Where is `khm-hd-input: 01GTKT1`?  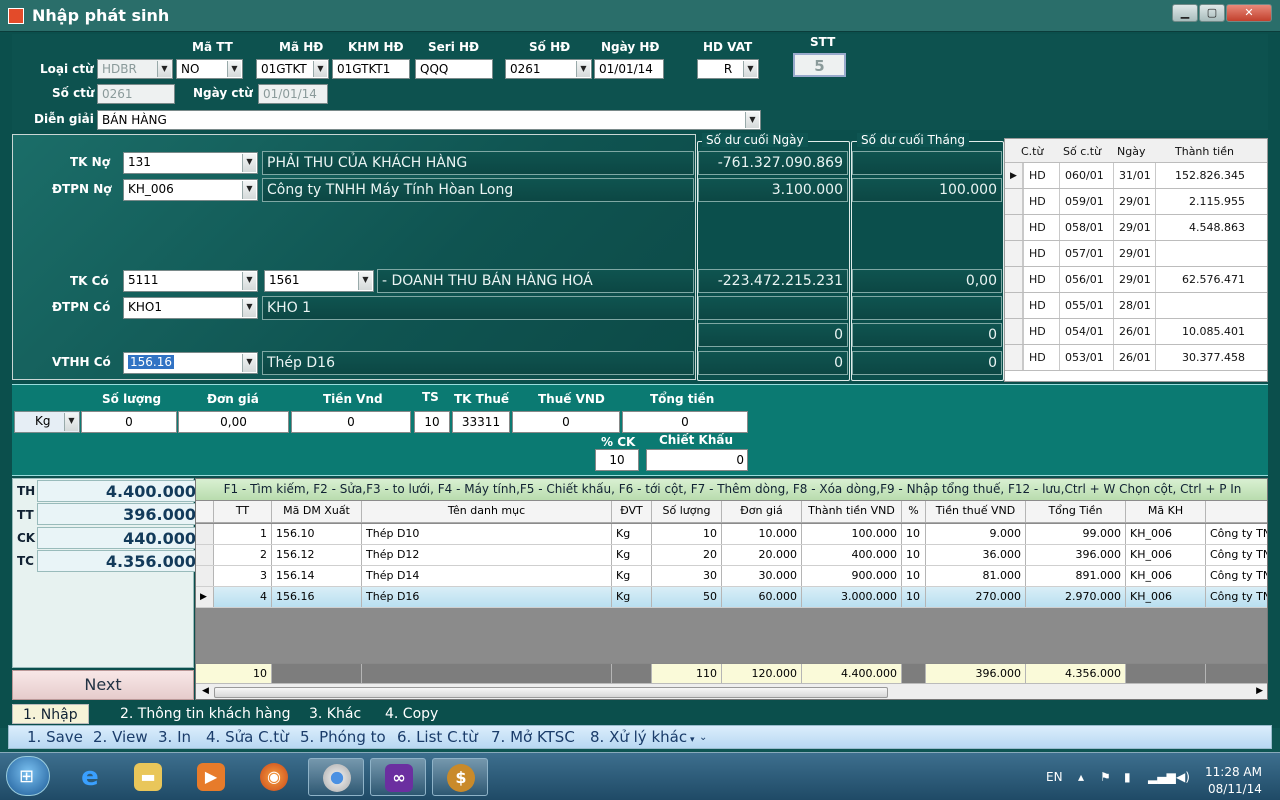
khm-hd-input: 01GTKT1 is located at coordinates (371, 69).